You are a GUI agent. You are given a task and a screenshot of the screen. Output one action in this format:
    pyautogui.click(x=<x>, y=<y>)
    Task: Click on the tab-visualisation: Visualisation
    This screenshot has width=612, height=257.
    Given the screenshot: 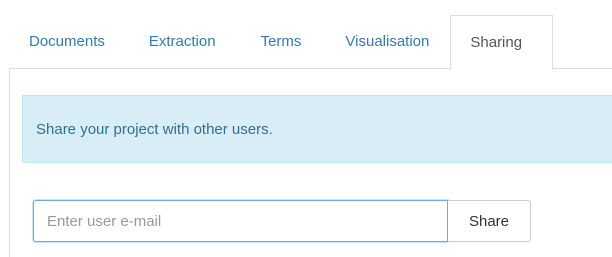 What is the action you would take?
    pyautogui.click(x=386, y=41)
    